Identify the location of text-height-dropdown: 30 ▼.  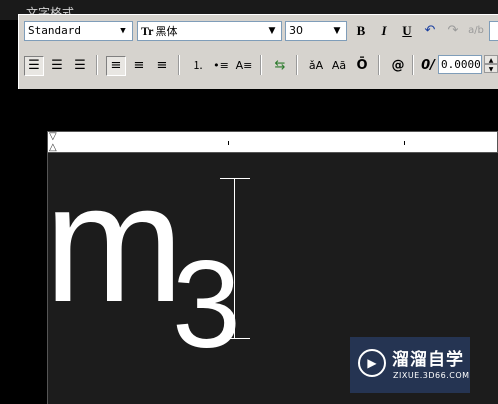
(316, 31).